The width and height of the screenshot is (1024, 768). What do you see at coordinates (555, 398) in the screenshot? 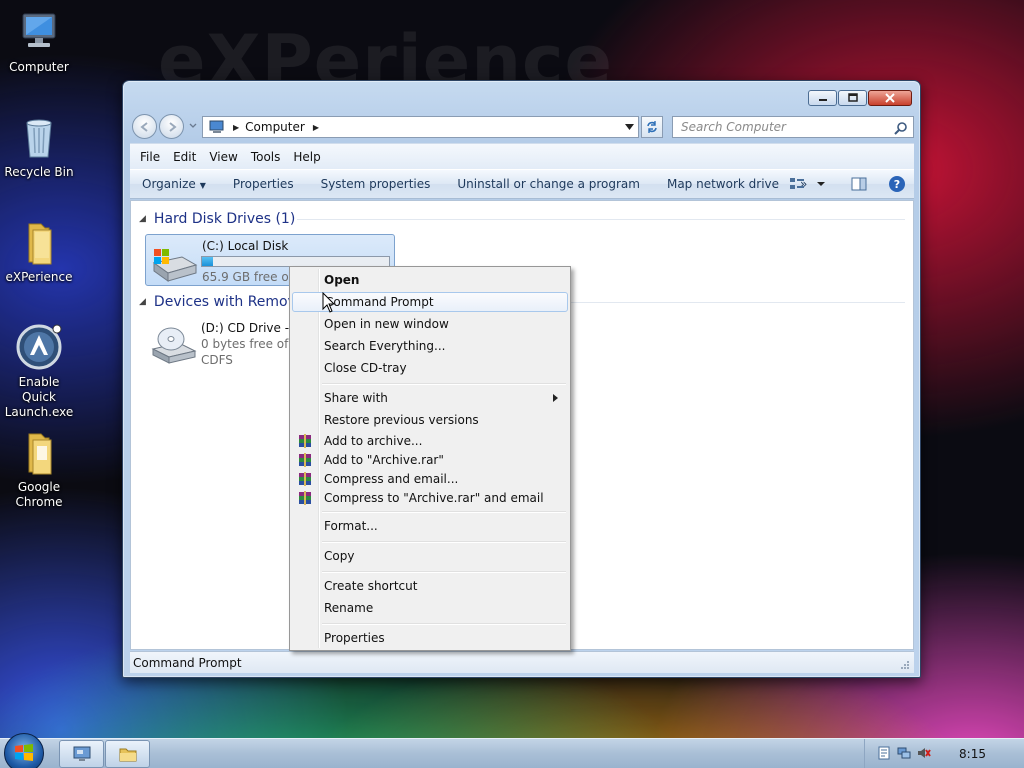
I see `submenu-arrow-icon` at bounding box center [555, 398].